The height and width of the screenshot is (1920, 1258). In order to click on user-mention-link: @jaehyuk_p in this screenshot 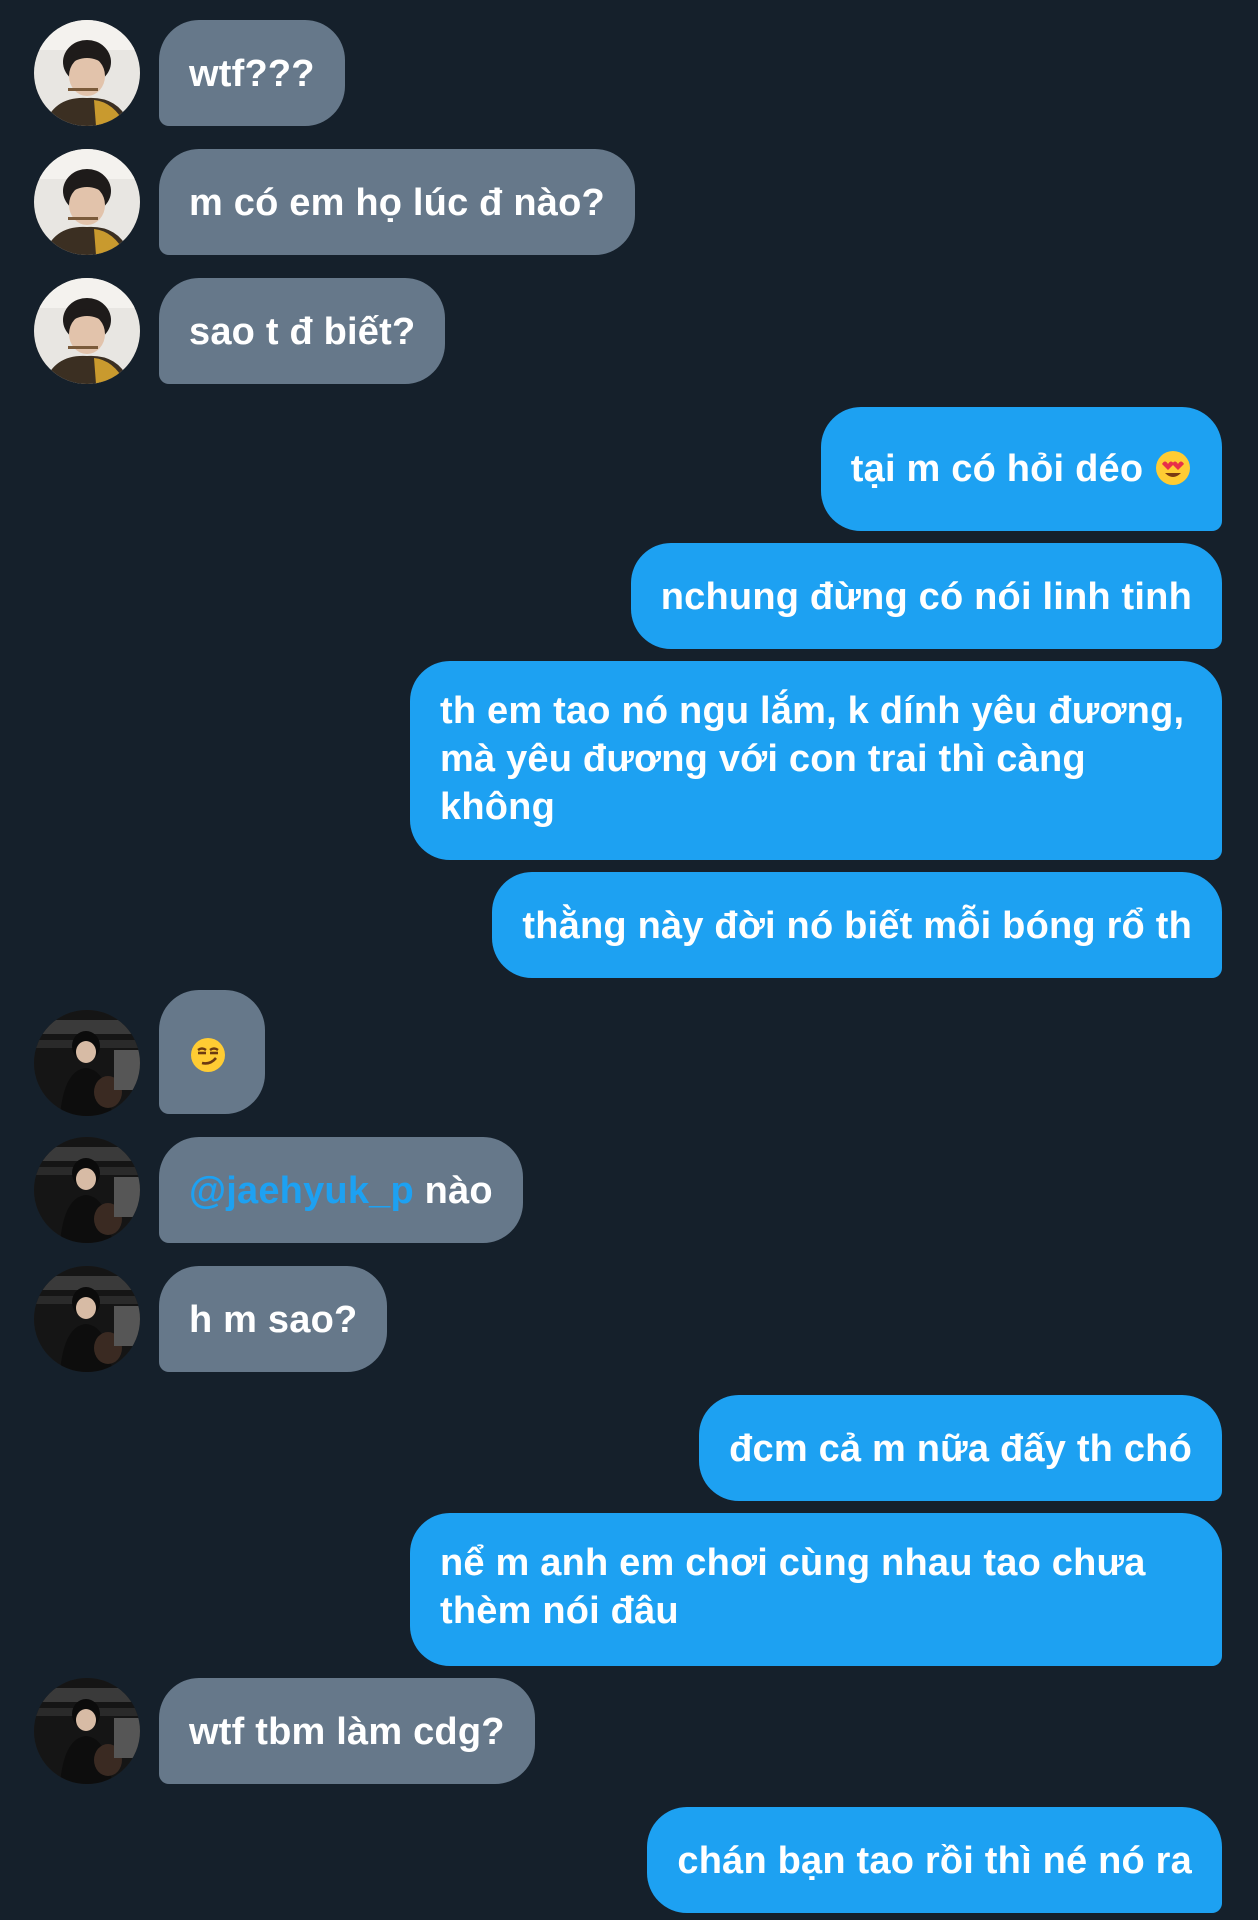, I will do `click(301, 1191)`.